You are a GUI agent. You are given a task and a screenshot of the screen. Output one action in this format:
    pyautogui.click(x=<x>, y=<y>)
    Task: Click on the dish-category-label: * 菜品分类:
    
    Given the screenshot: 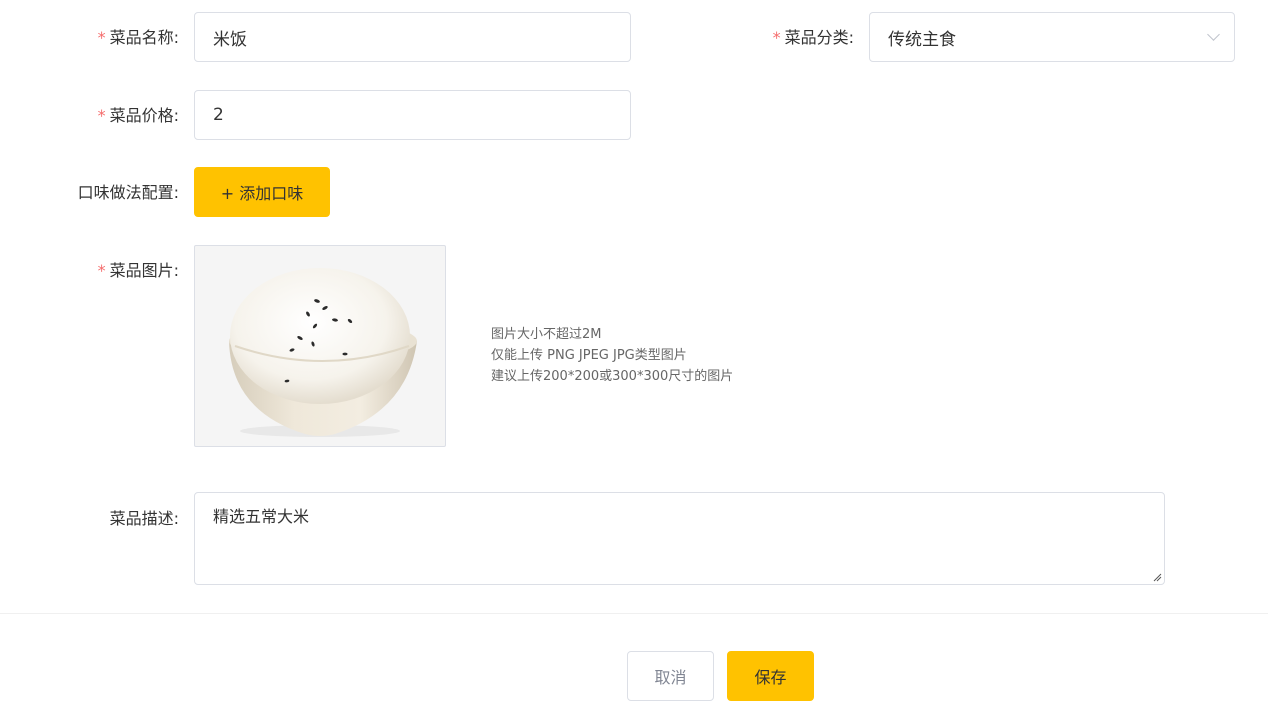 What is the action you would take?
    pyautogui.click(x=813, y=38)
    